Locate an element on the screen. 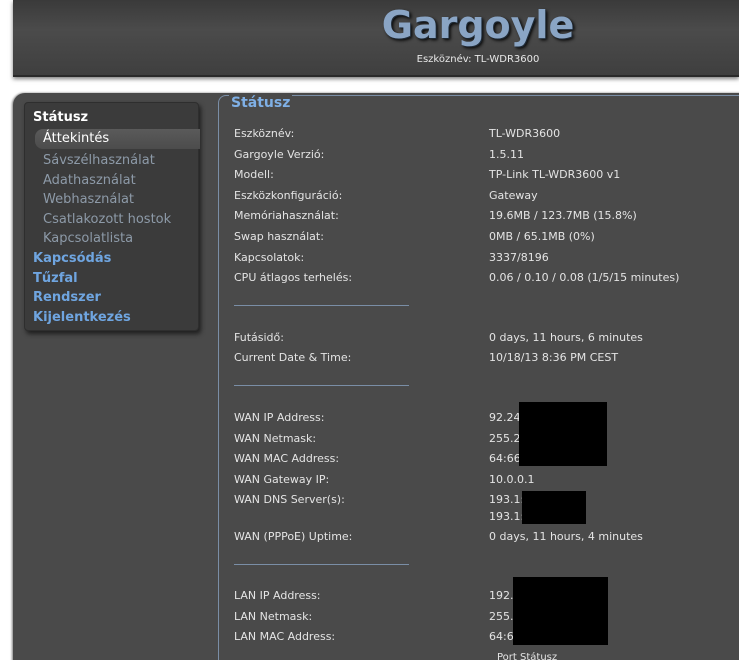  config-value: Gateway is located at coordinates (513, 195).